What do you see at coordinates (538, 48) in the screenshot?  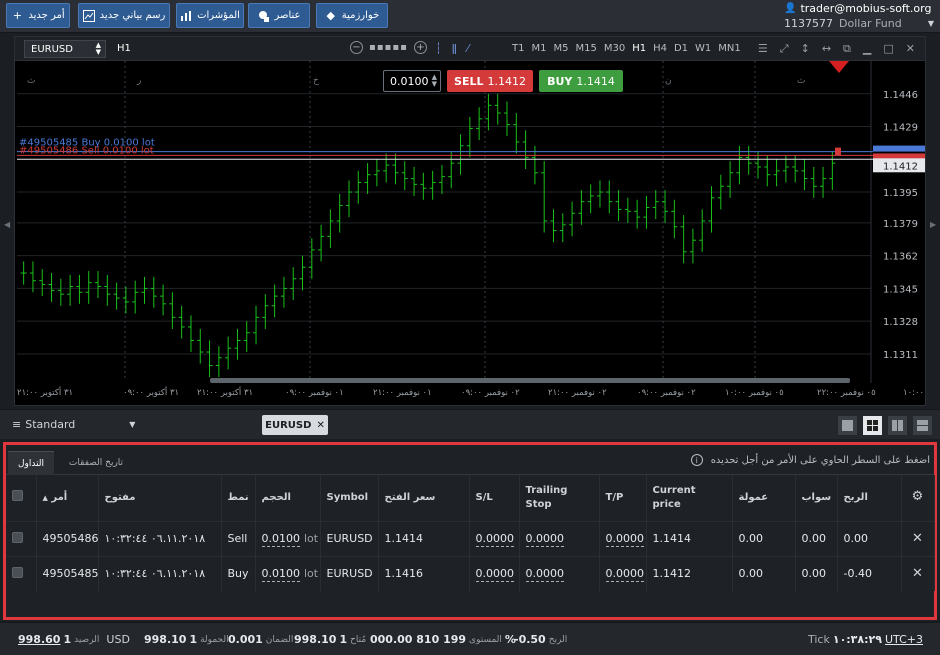 I see `timeframe-m1: M1` at bounding box center [538, 48].